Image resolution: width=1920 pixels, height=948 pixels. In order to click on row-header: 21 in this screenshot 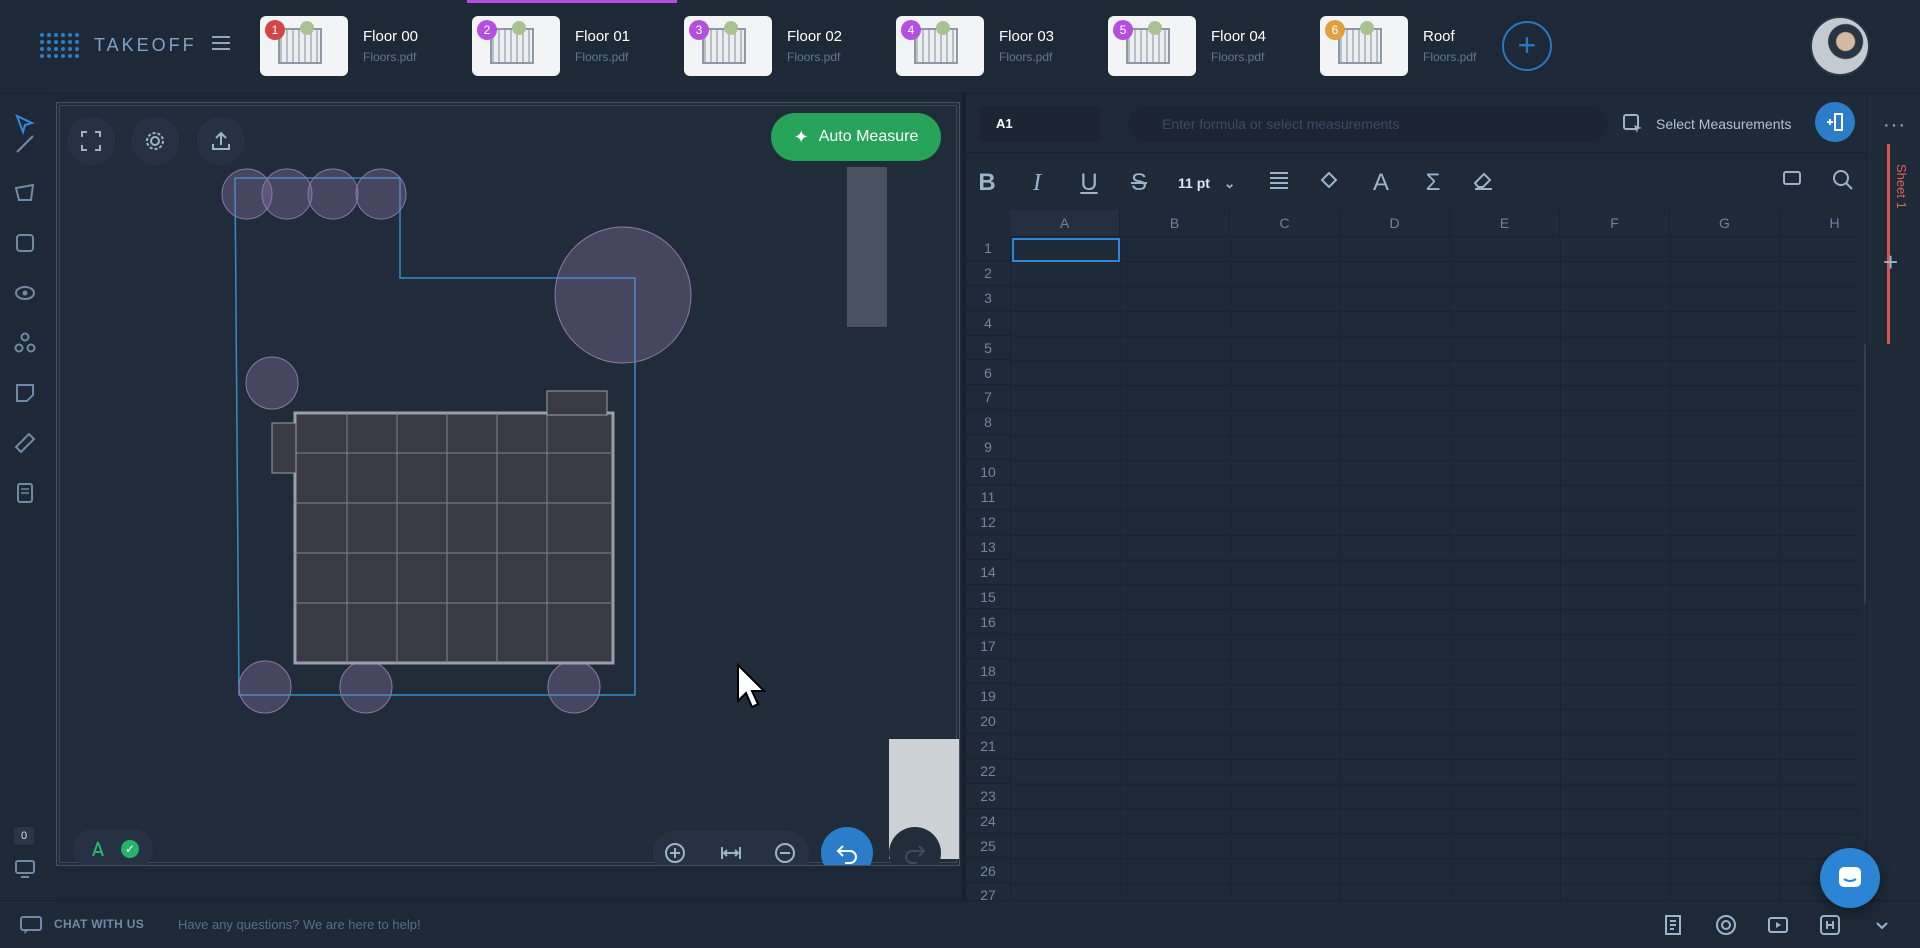, I will do `click(988, 746)`.